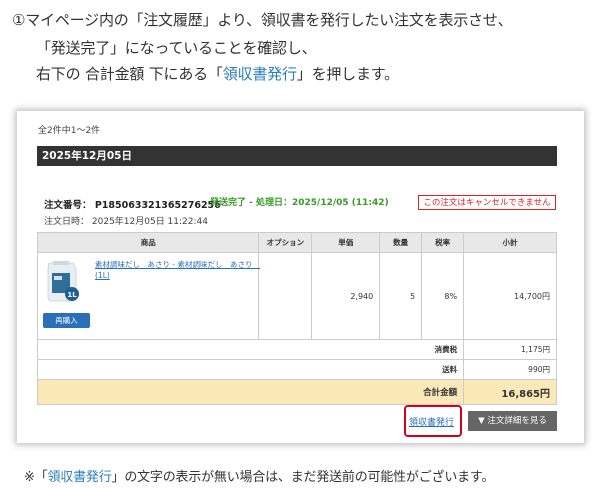  I want to click on order-number-label: 注文番号：, so click(68, 205).